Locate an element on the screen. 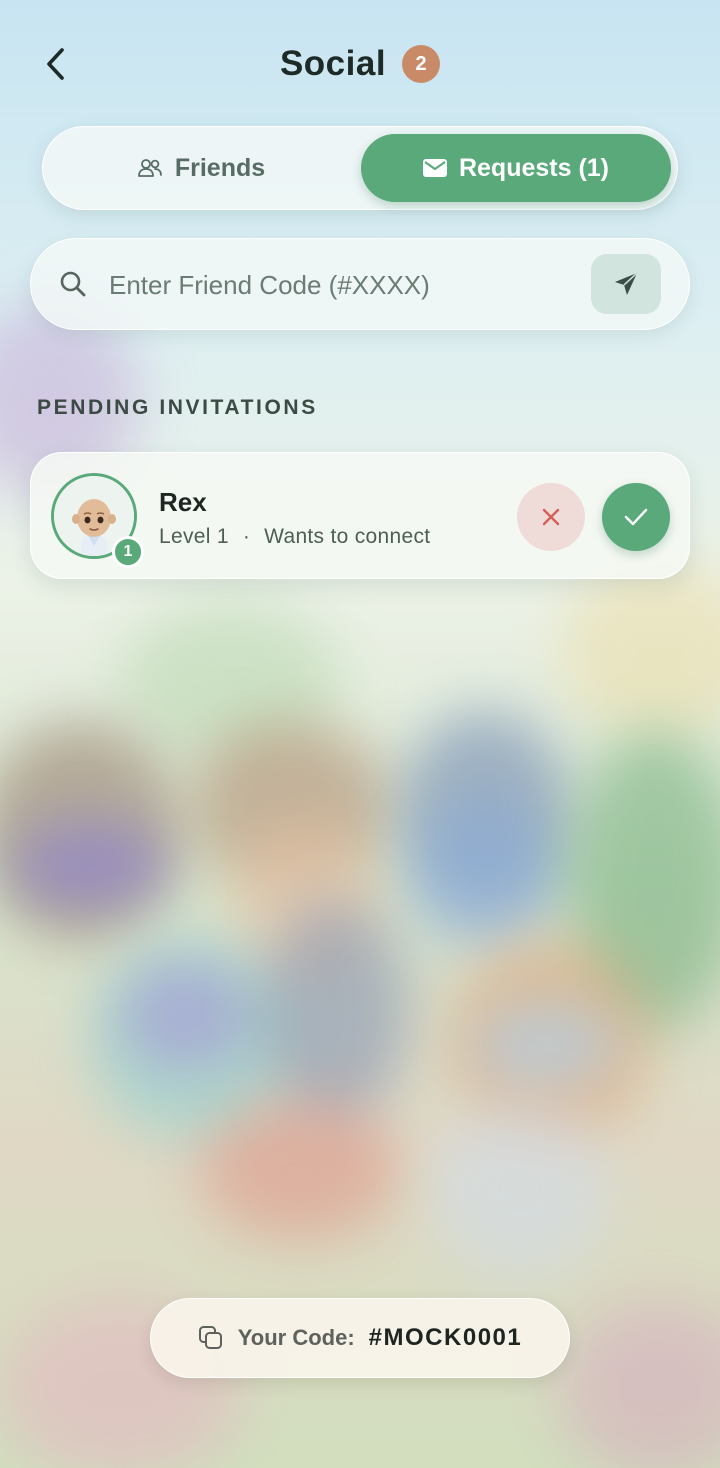  tab-friends-label: Friends is located at coordinates (220, 167).